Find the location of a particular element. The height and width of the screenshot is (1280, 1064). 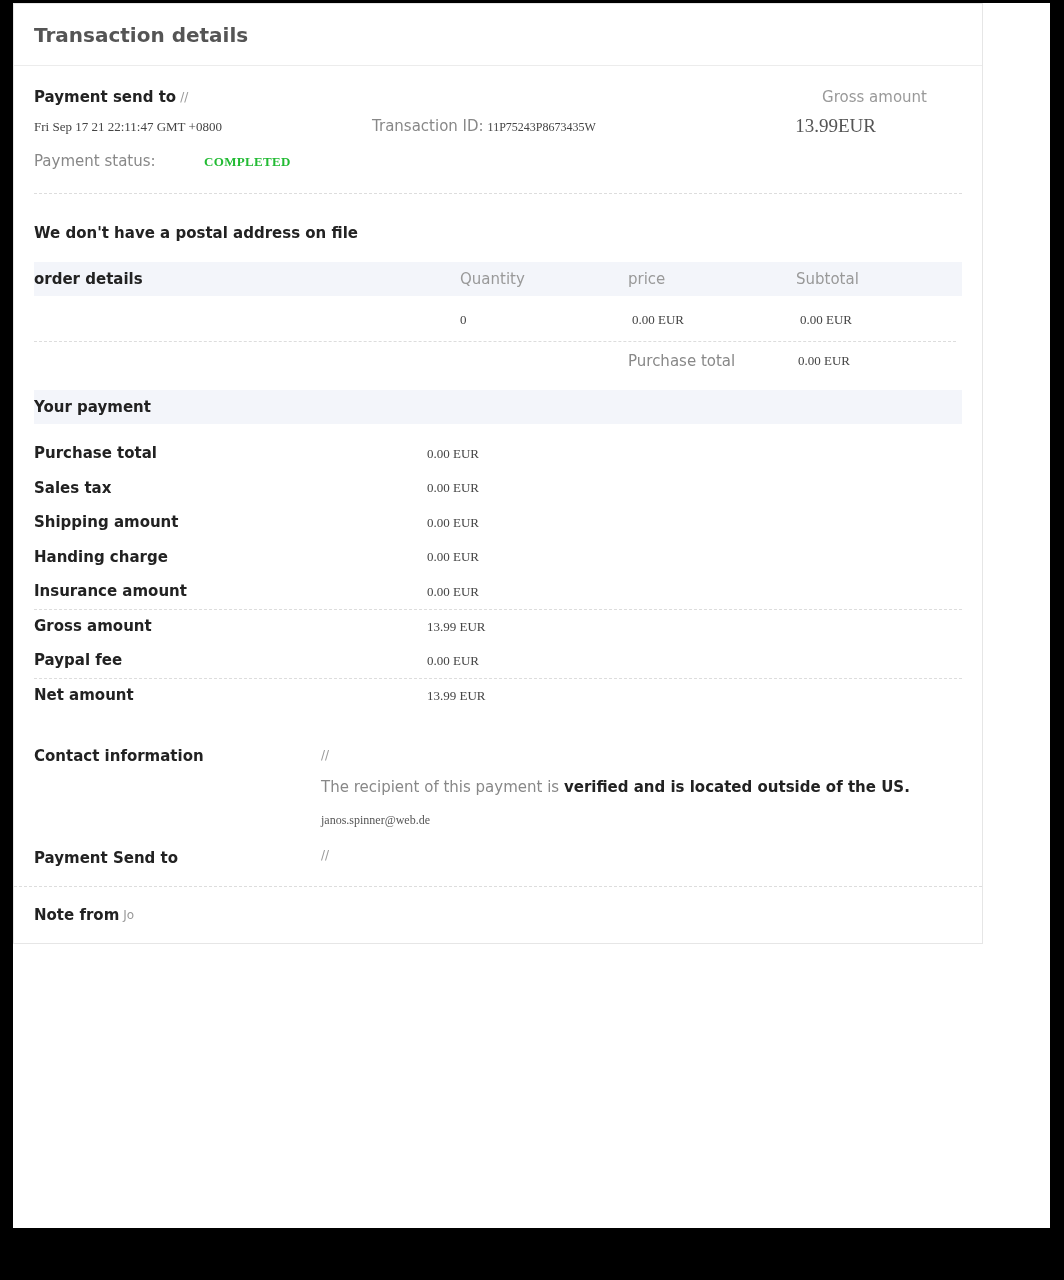

payment-label: Gross amount is located at coordinates (93, 626).